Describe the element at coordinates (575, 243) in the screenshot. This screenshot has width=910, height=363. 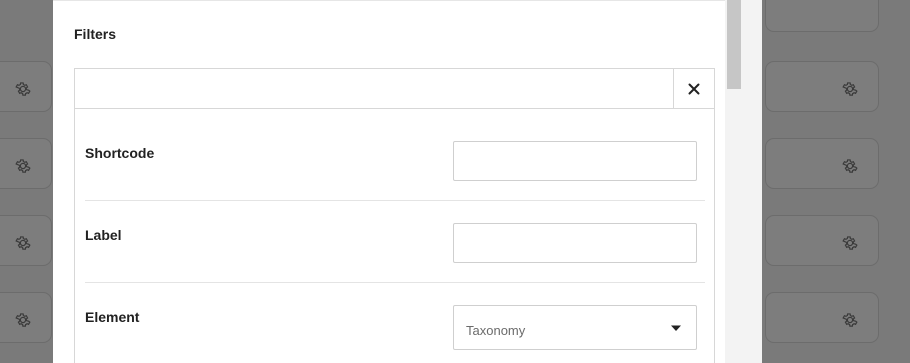
I see `label-input` at that location.